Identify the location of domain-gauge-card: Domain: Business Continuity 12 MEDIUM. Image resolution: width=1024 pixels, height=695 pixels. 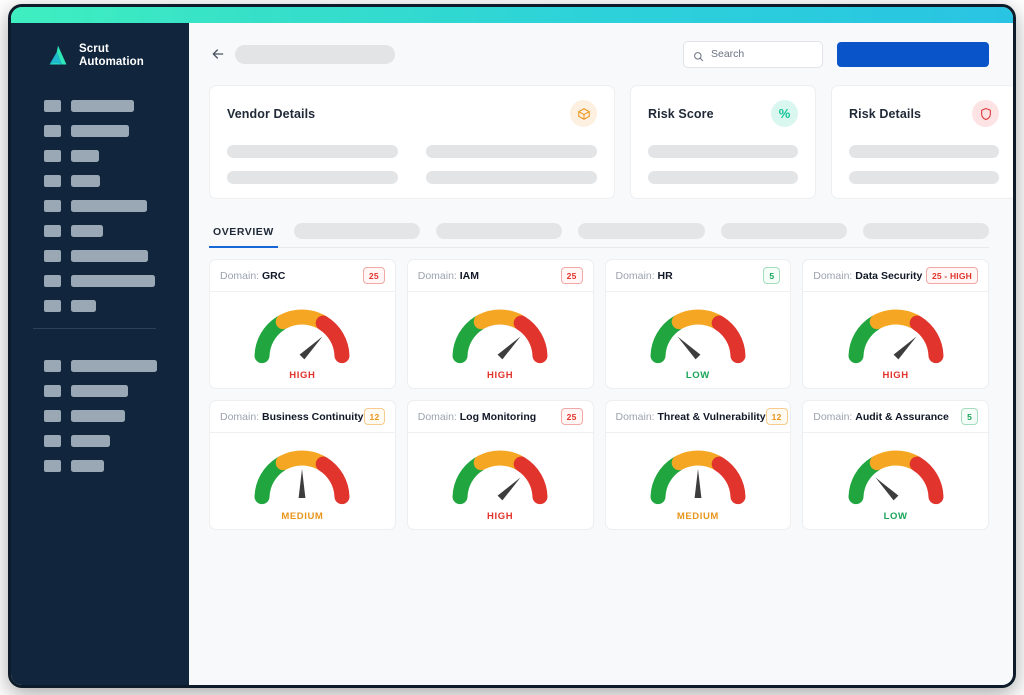
(302, 465).